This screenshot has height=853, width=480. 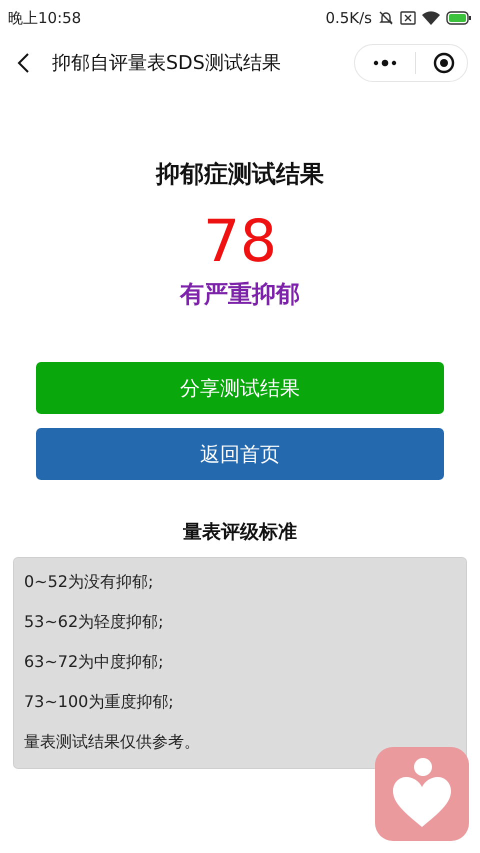 What do you see at coordinates (408, 18) in the screenshot?
I see `sim-icon` at bounding box center [408, 18].